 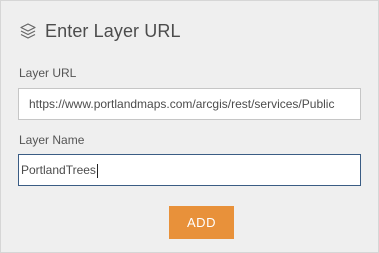 What do you see at coordinates (48, 73) in the screenshot?
I see `layer-url-label: Layer URL` at bounding box center [48, 73].